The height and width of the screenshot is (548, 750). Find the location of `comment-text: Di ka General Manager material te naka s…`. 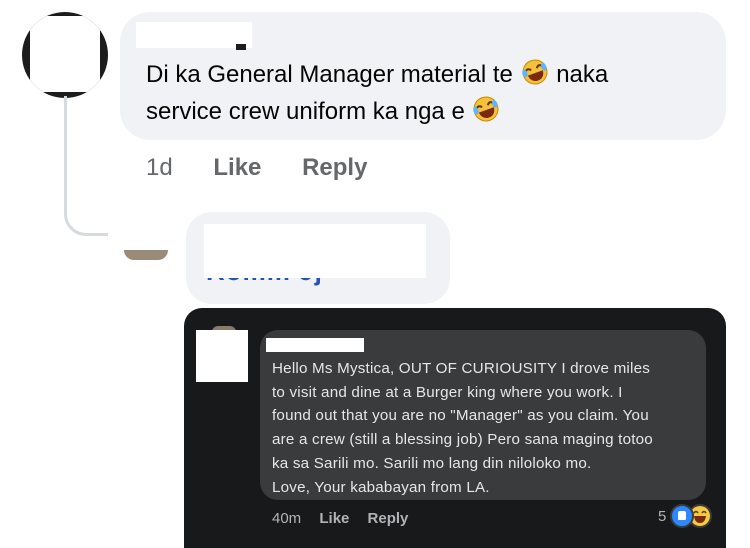

comment-text: Di ka General Manager material te naka s… is located at coordinates (431, 95).